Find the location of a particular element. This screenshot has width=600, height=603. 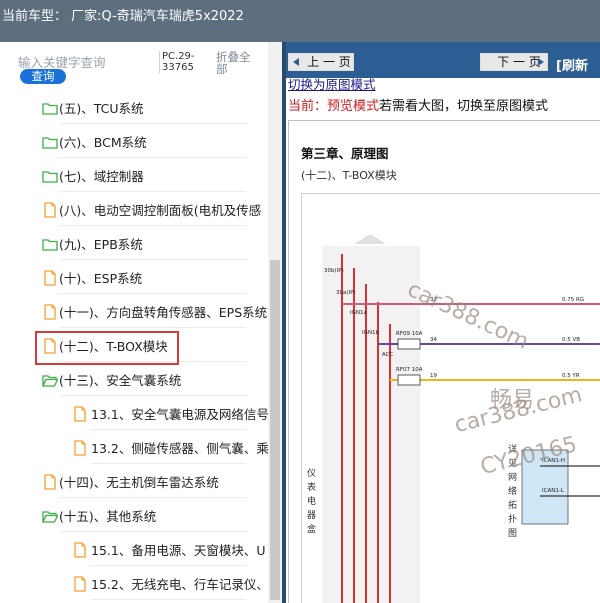

can-low-label: ICAN1-L is located at coordinates (553, 491).